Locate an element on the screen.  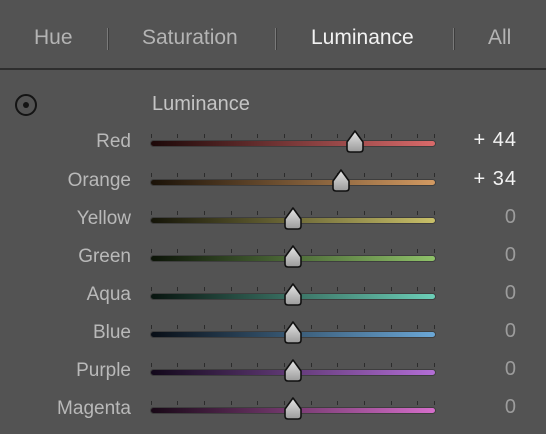
slider-row-aqua: Aqua 0 is located at coordinates (273, 300).